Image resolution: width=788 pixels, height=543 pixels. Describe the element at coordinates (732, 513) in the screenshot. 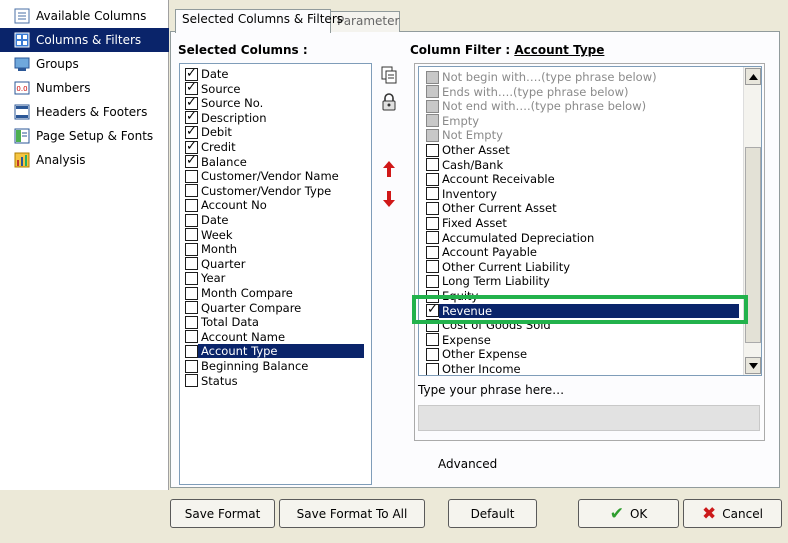

I see `cancel-button: ✖ Cancel` at that location.